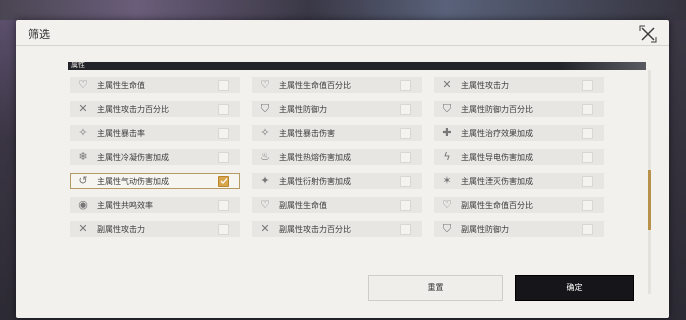 This screenshot has width=686, height=320. I want to click on filter-item-label: 主属性冷凝伤害加成, so click(133, 157).